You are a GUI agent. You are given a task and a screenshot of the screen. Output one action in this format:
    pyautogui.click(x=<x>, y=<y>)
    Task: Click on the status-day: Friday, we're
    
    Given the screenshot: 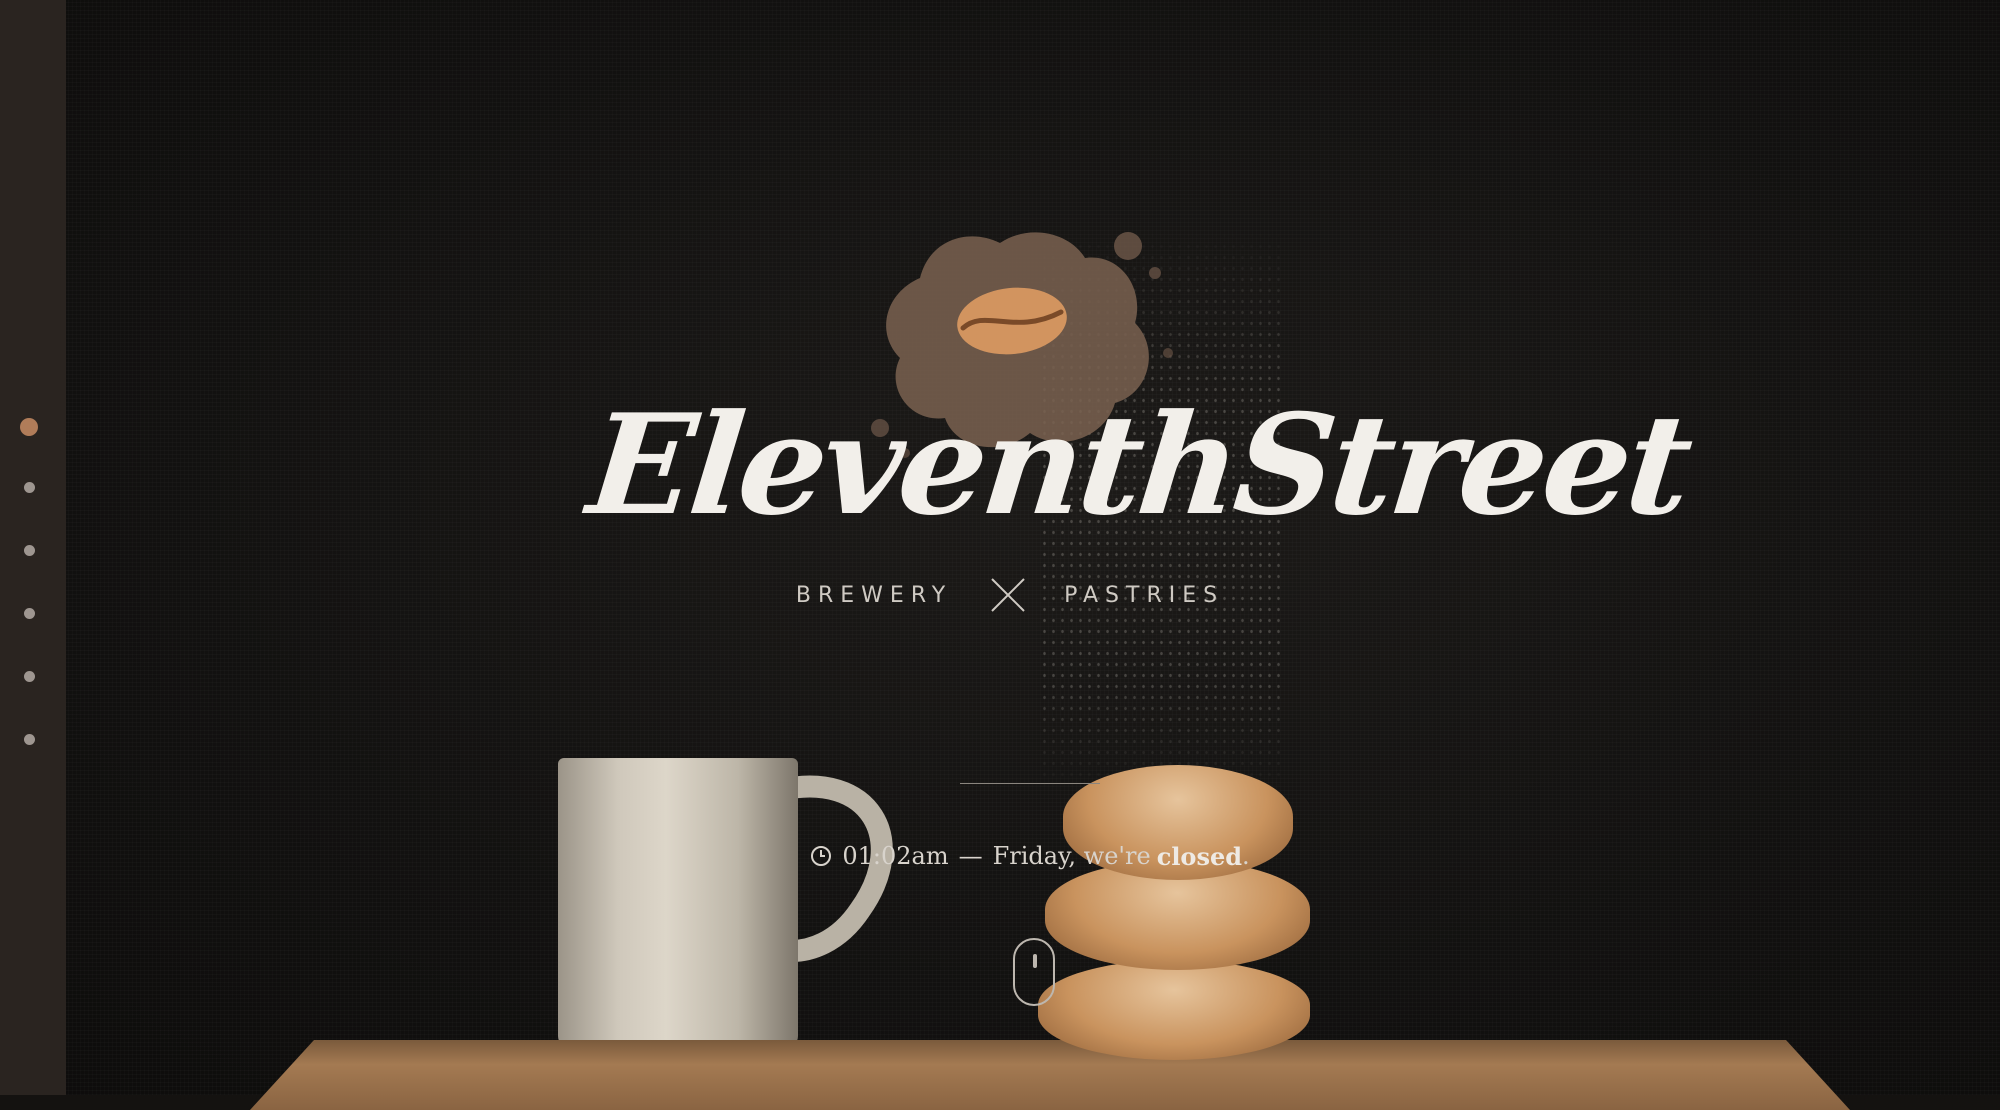 What is the action you would take?
    pyautogui.click(x=1071, y=856)
    